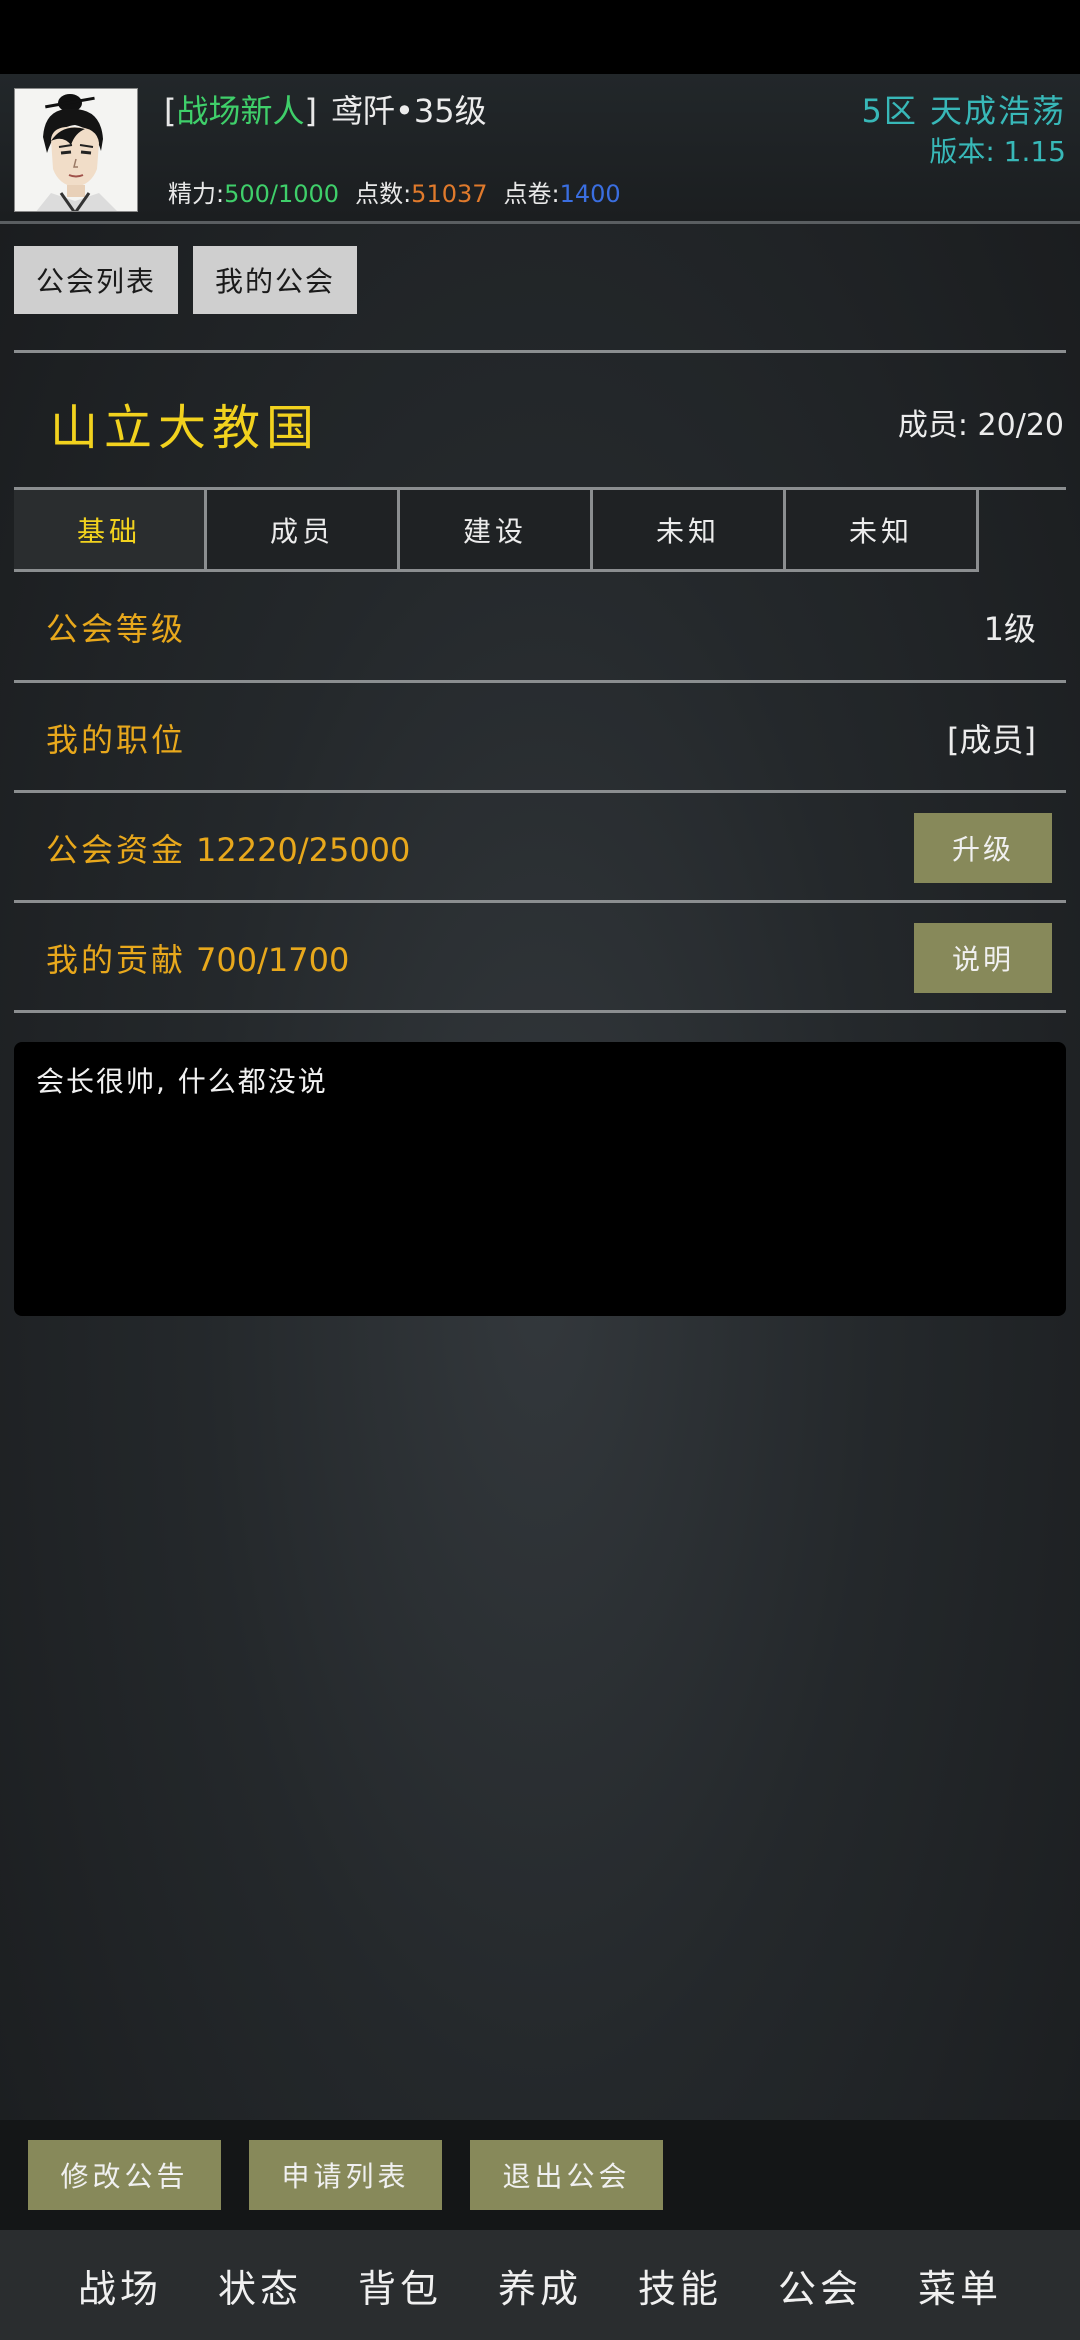 Image resolution: width=1080 pixels, height=2340 pixels. What do you see at coordinates (260, 2285) in the screenshot?
I see `nav-status: 状态` at bounding box center [260, 2285].